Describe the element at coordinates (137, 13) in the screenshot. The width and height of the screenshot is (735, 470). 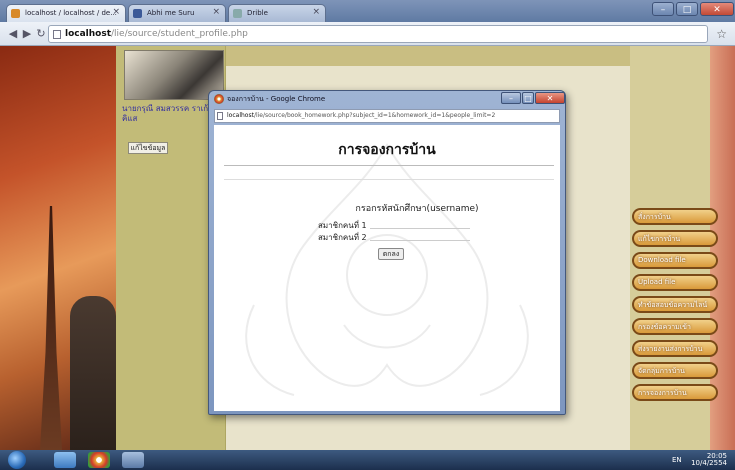
I see `facebook-icon` at that location.